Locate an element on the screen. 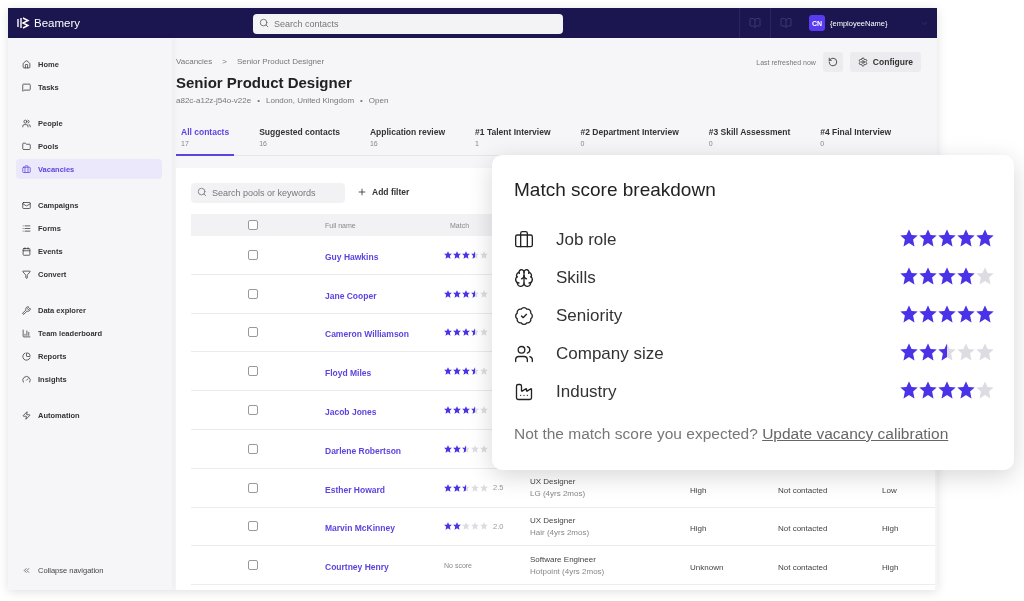  calibration-link: Update vacancy calibration is located at coordinates (855, 433).